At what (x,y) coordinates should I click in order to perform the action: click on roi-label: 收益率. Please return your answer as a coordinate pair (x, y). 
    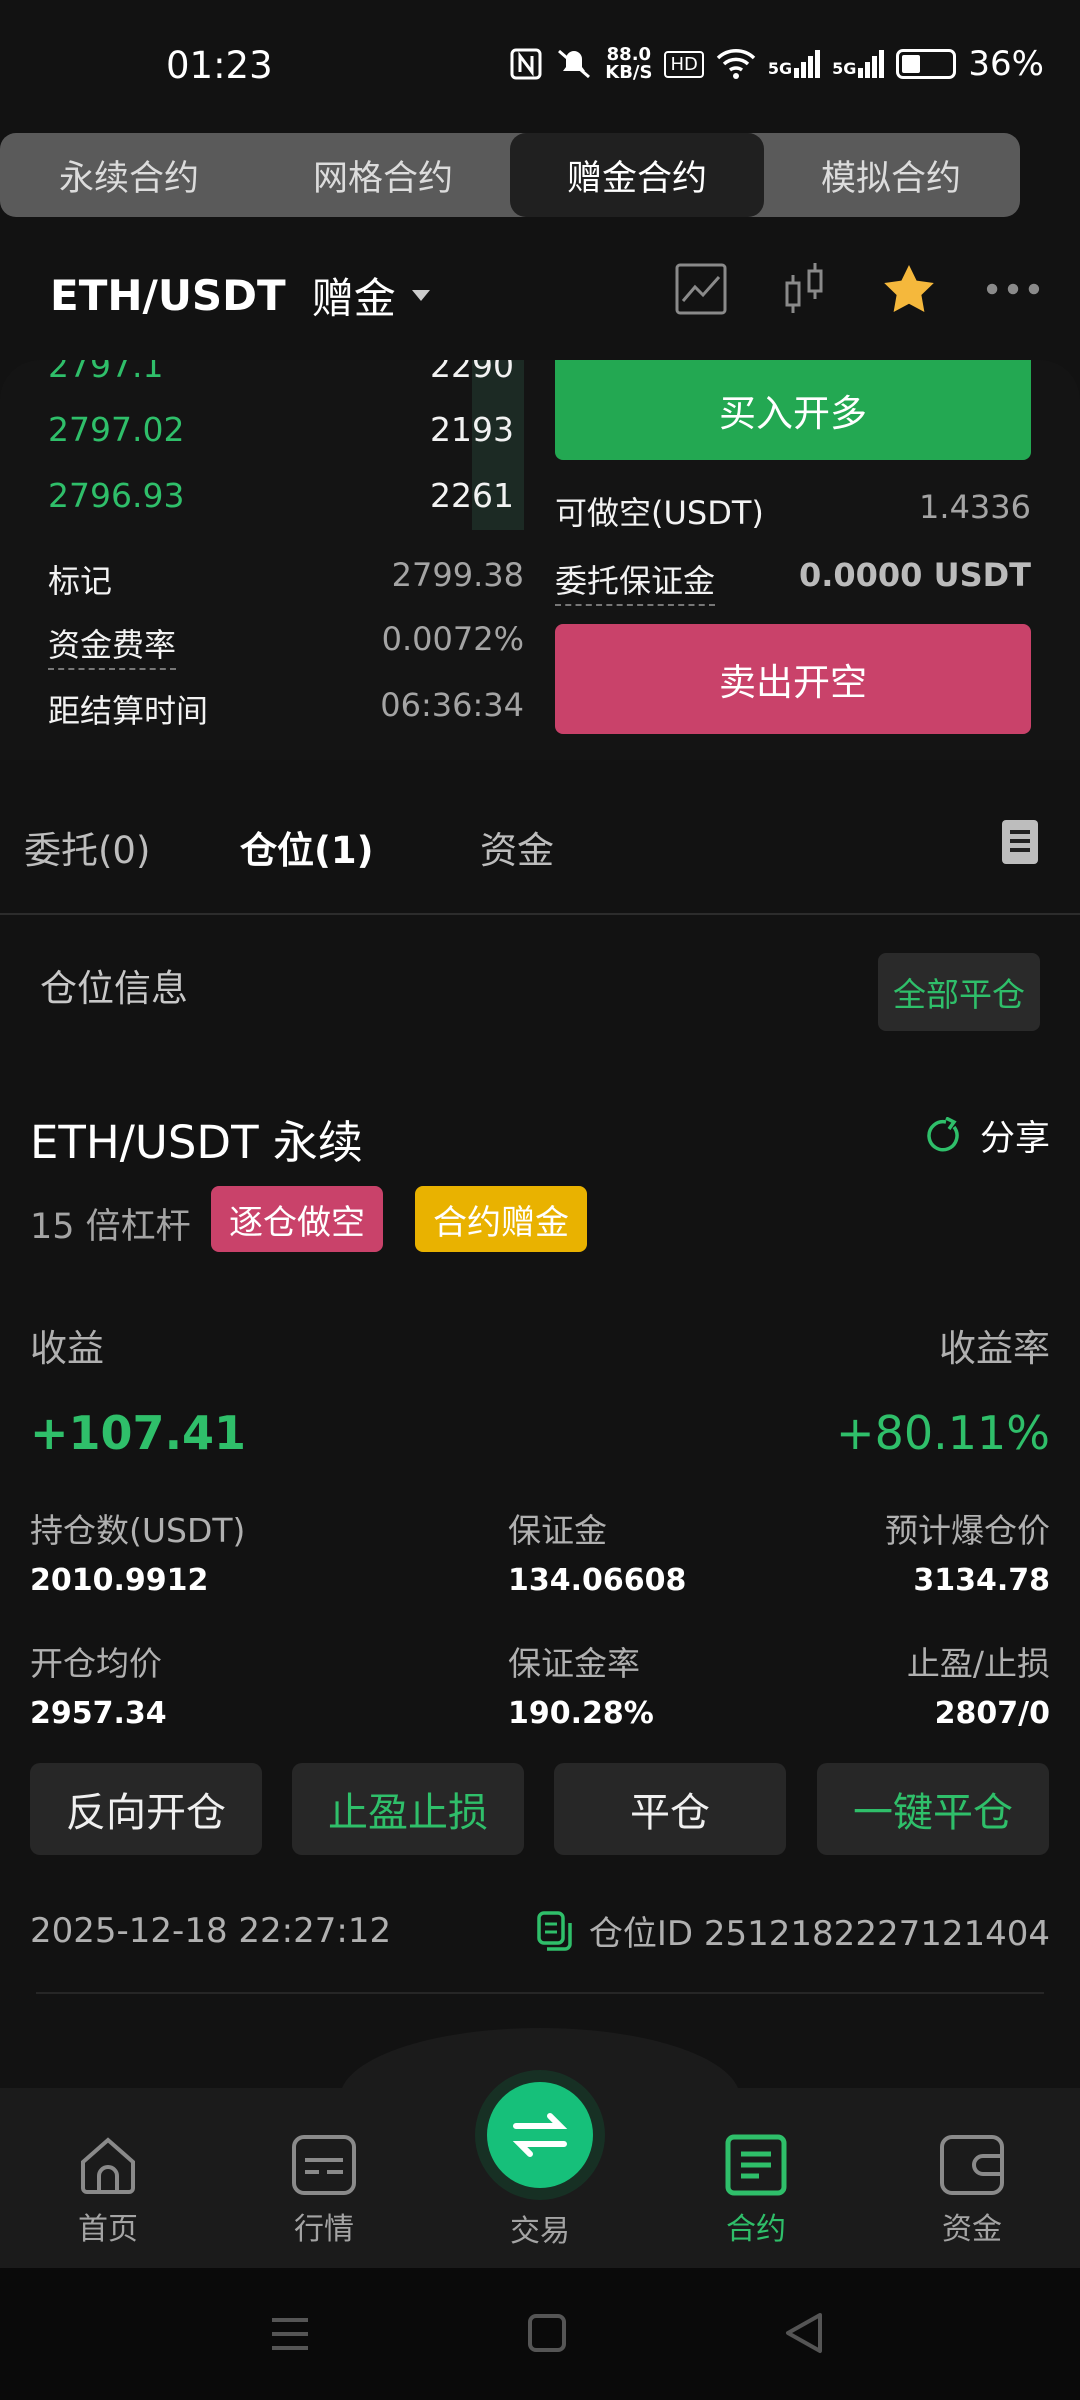
    Looking at the image, I should click on (994, 1348).